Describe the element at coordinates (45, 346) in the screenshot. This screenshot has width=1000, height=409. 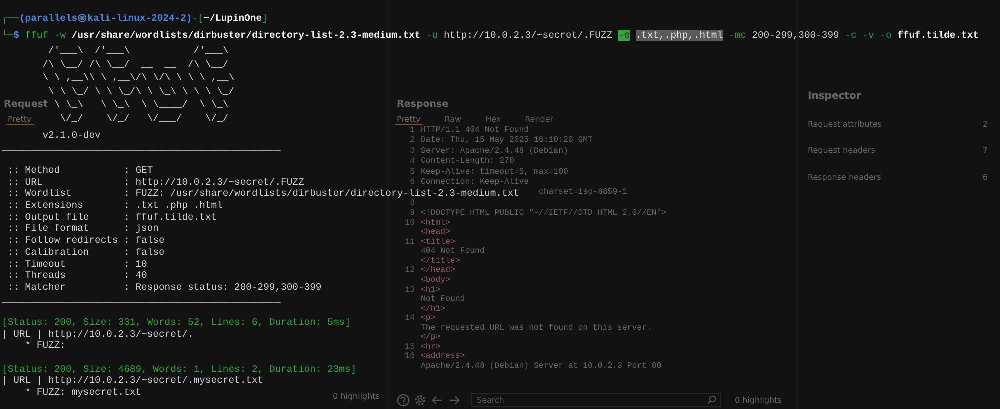
I see `fuzz-line: * FUZZ:` at that location.